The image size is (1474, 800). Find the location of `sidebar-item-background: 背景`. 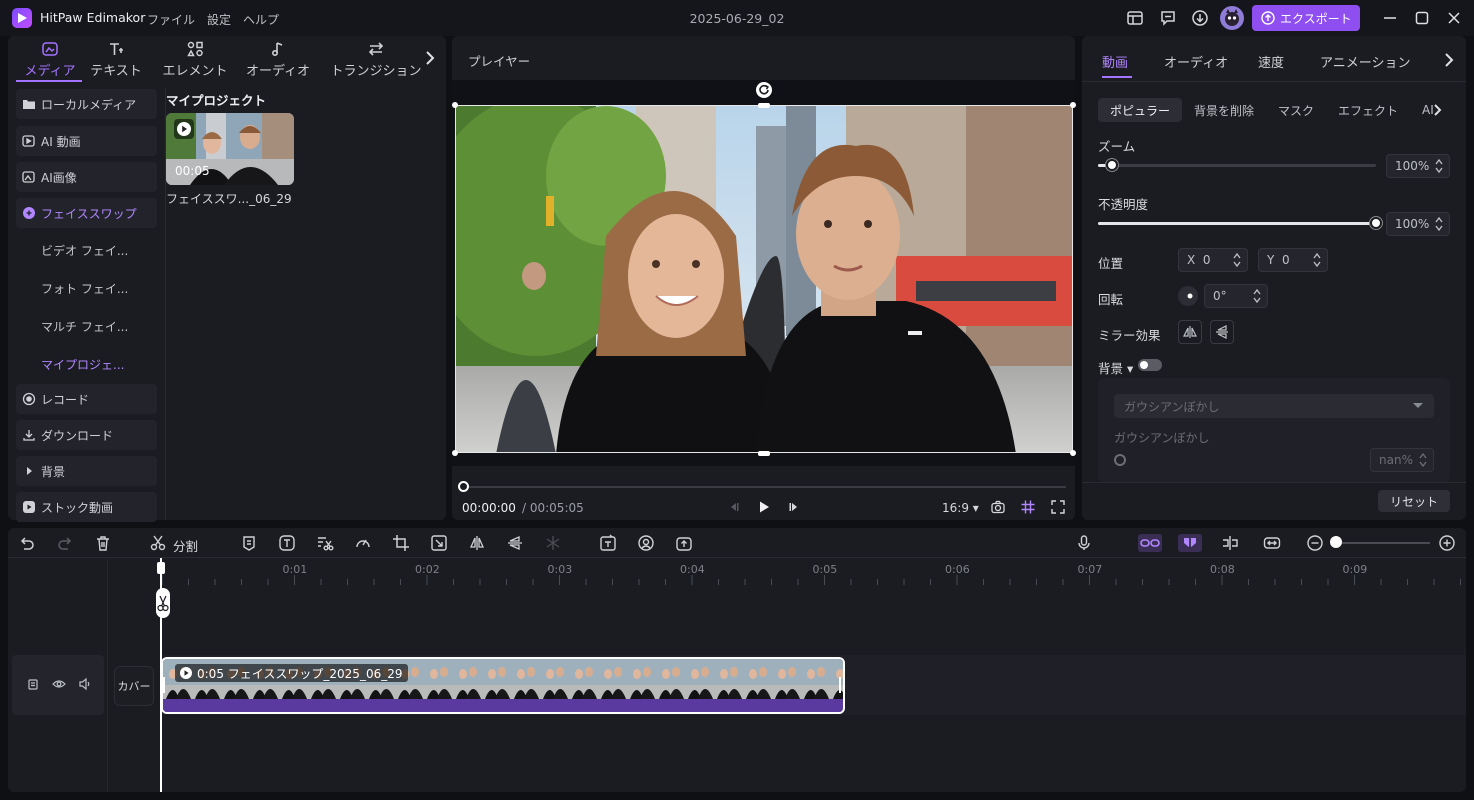

sidebar-item-background: 背景 is located at coordinates (86, 471).